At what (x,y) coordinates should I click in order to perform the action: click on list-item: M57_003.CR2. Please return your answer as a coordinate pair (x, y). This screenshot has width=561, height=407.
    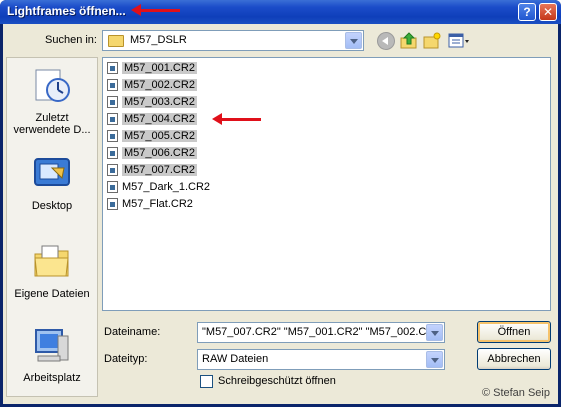
    Looking at the image, I should click on (151, 102).